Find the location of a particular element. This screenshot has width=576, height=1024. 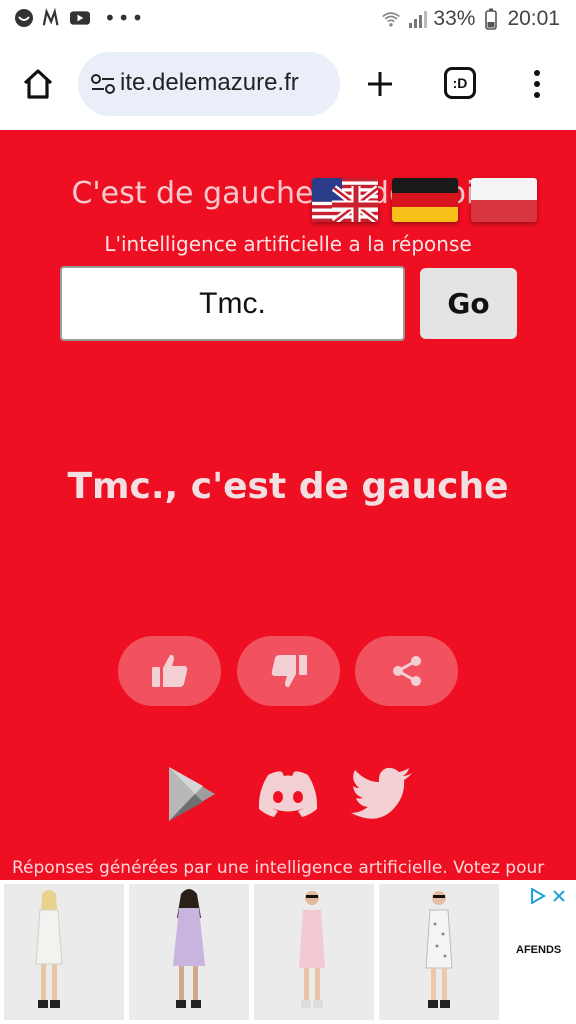

german-flag is located at coordinates (425, 200).